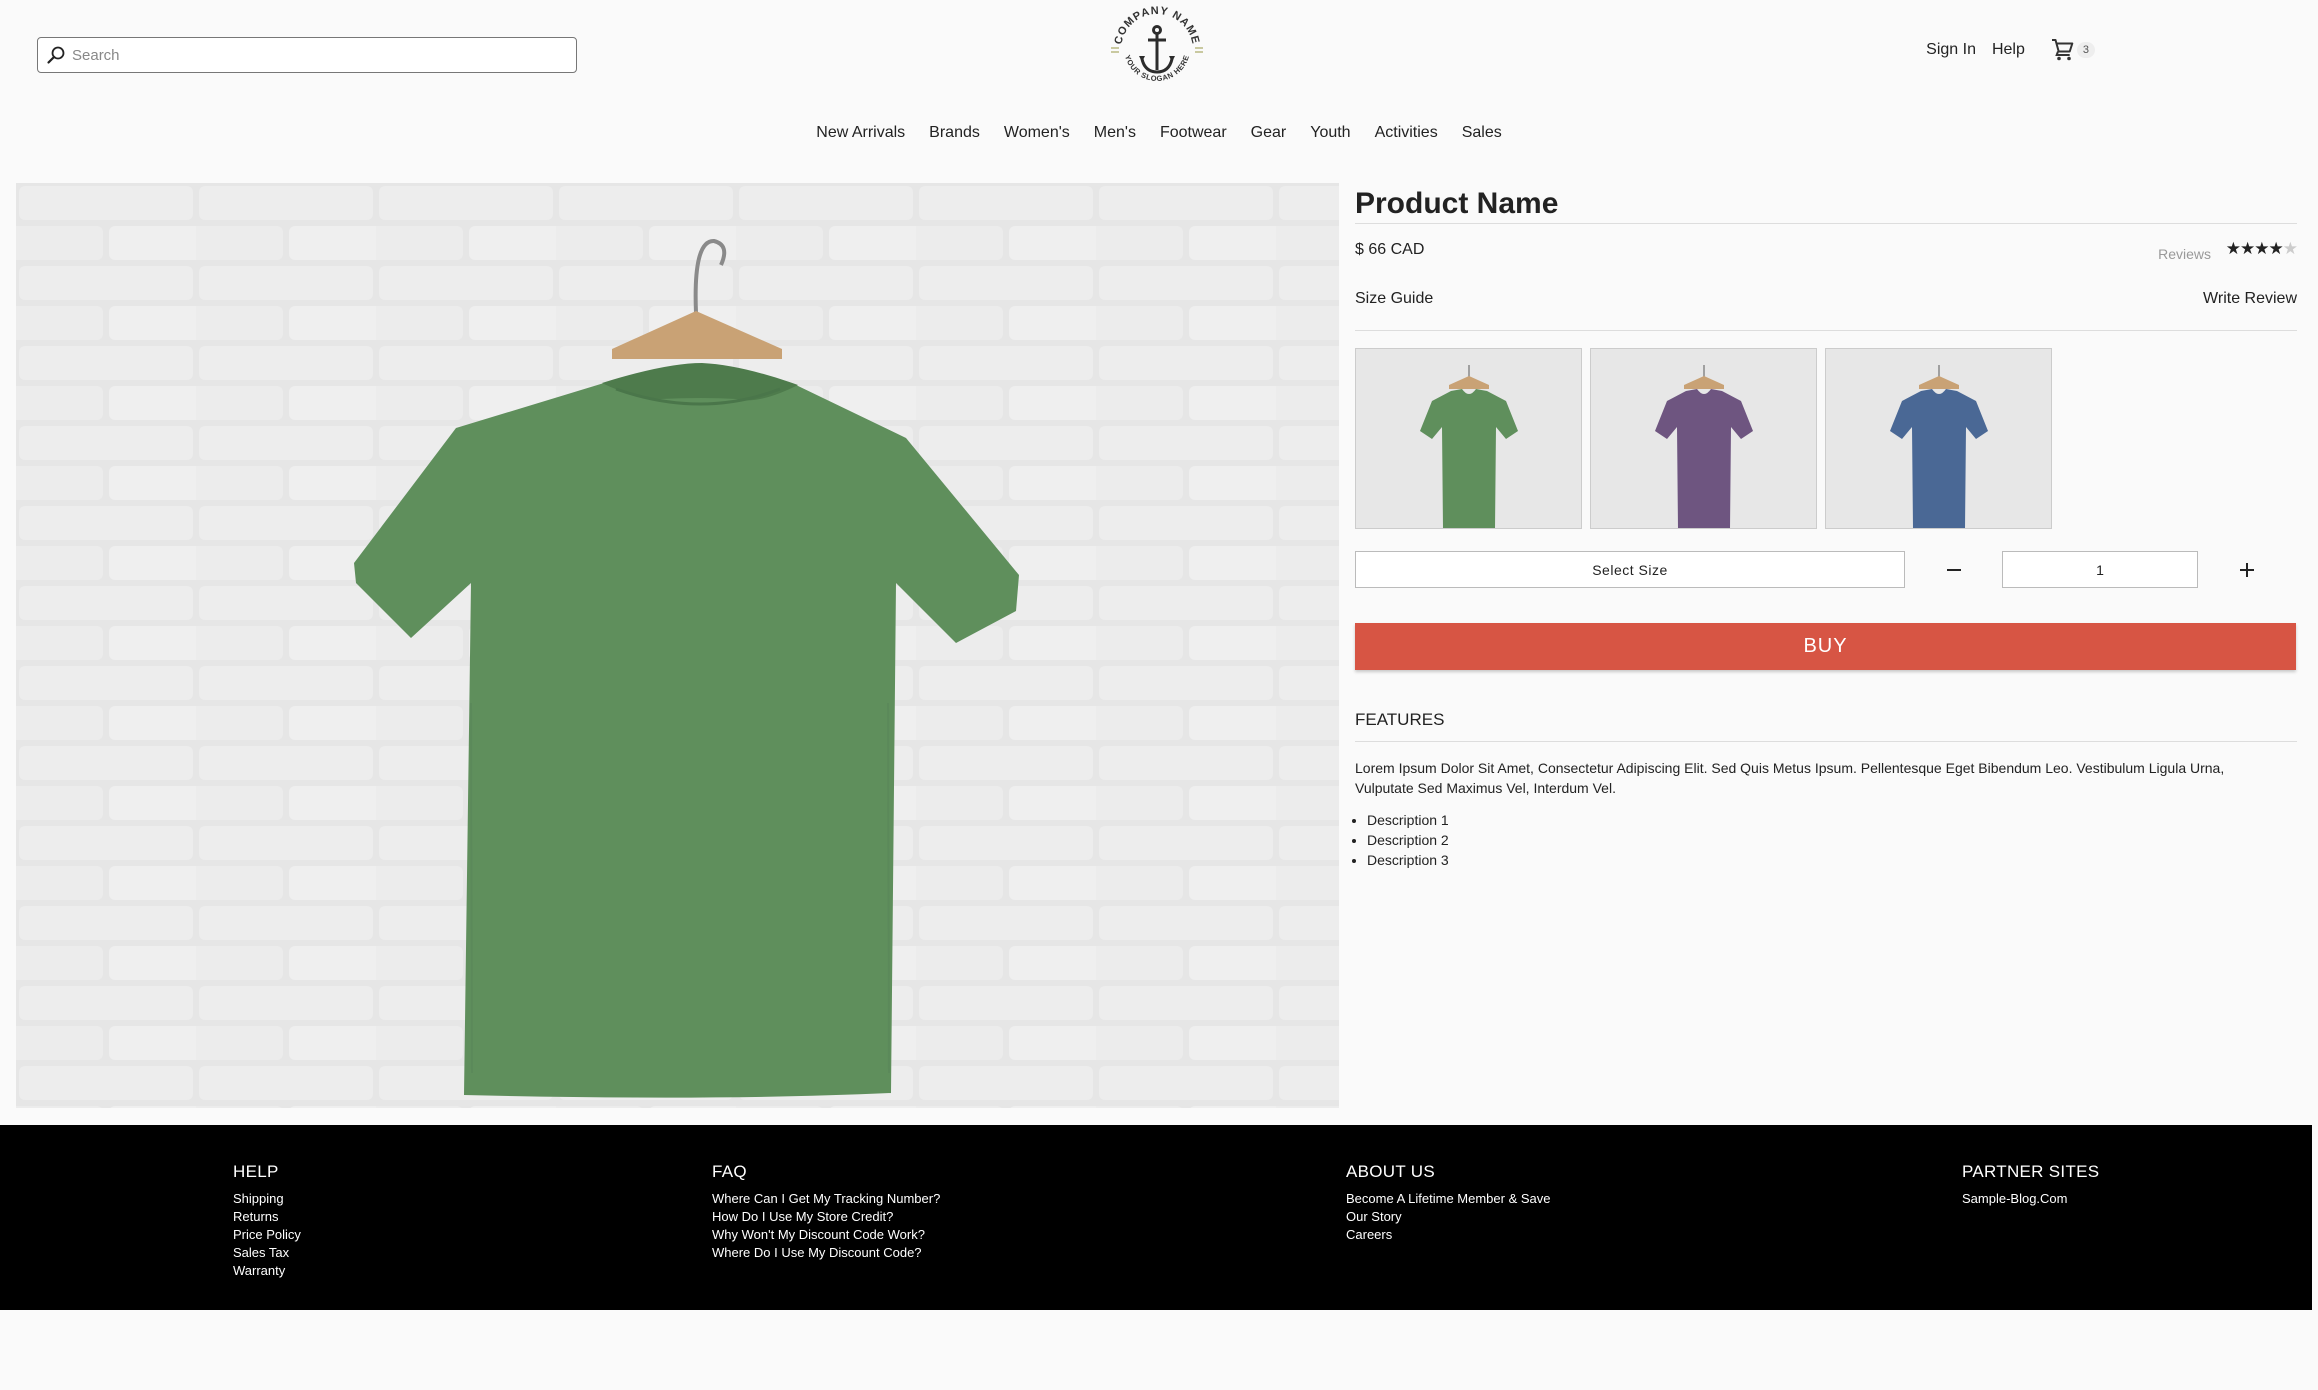 The image size is (2318, 1390). I want to click on footer-link-tracking: Where Can I Get My Tracking Number?, so click(826, 1199).